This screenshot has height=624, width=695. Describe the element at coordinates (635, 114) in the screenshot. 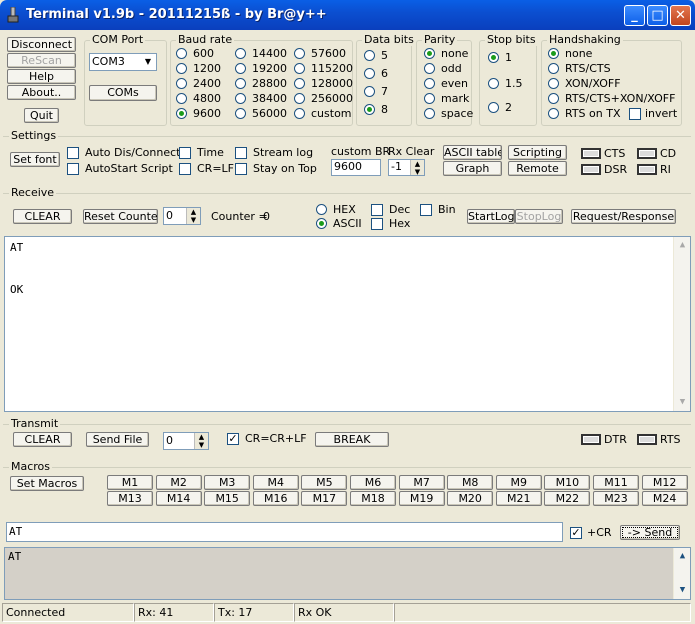

I see `invert-checkbox` at that location.